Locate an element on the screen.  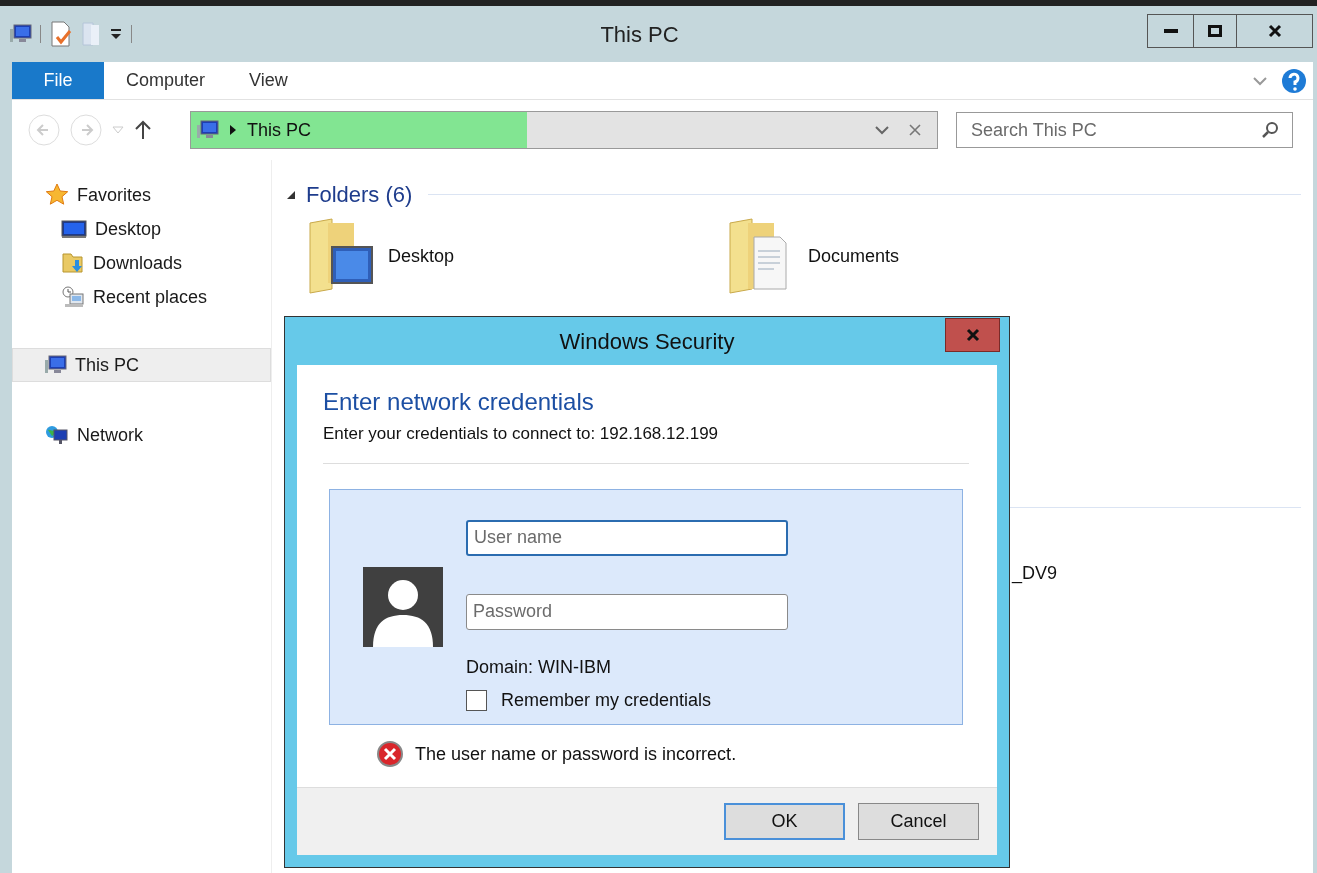
sidebar-item: Downloads is located at coordinates (141, 263).